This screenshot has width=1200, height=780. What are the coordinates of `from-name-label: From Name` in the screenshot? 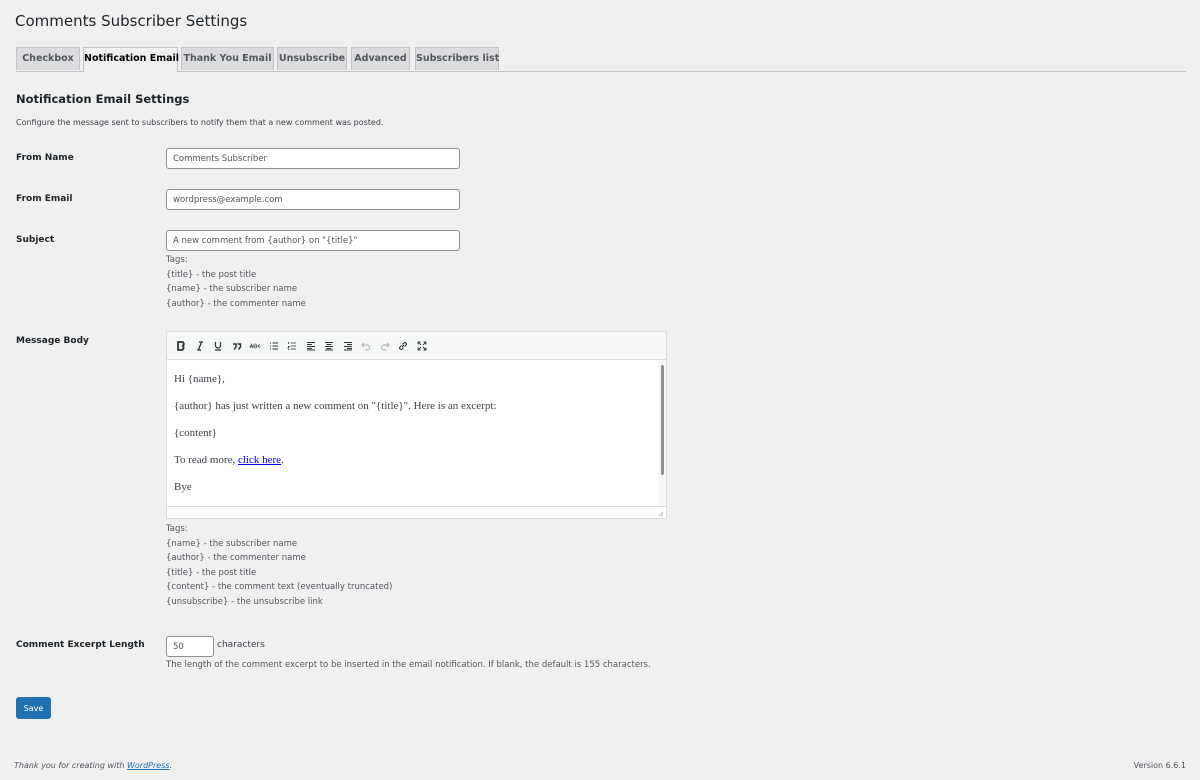 It's located at (45, 158).